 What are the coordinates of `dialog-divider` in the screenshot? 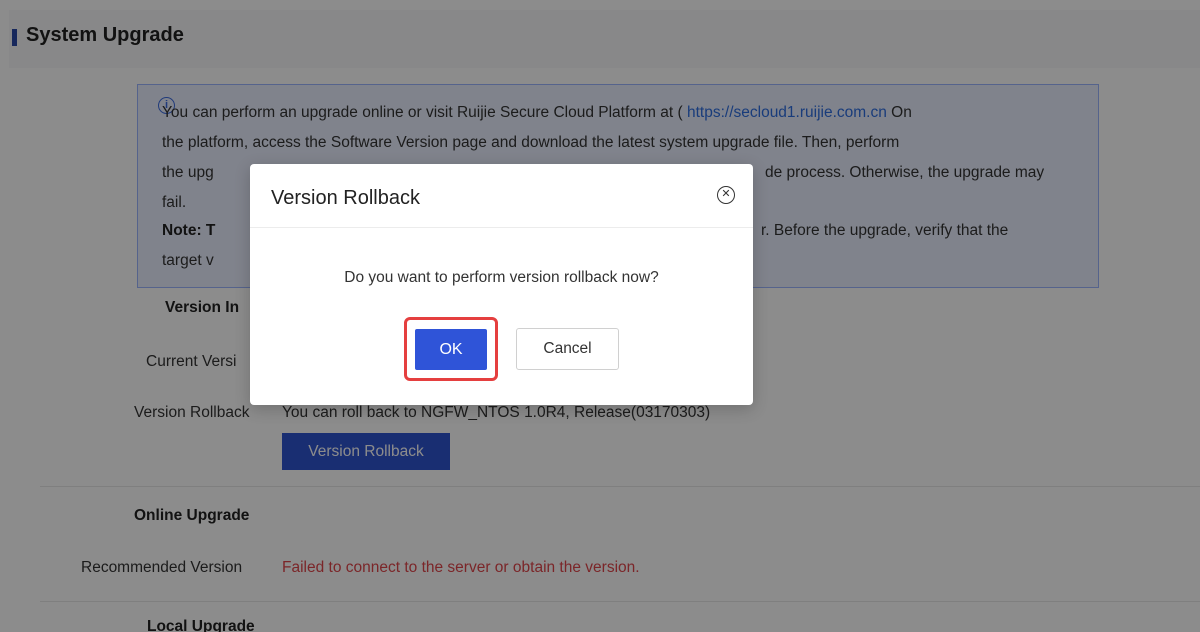 It's located at (501, 227).